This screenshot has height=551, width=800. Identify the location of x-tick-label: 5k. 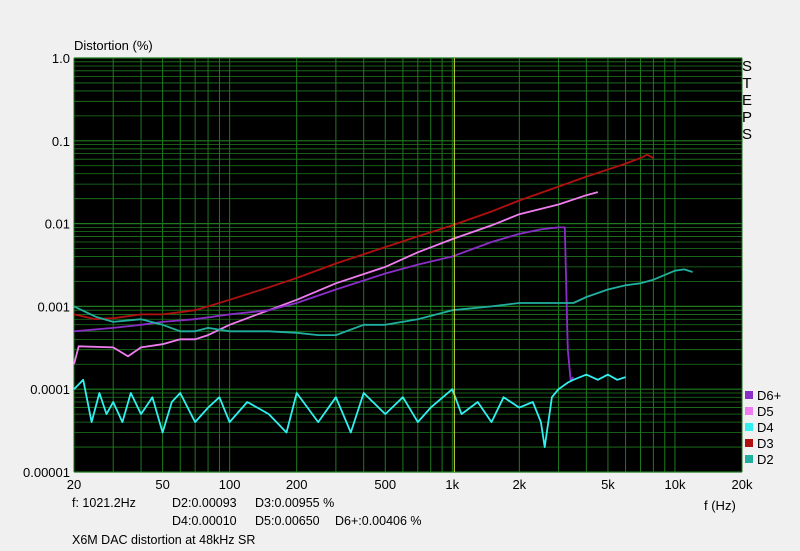
(608, 484).